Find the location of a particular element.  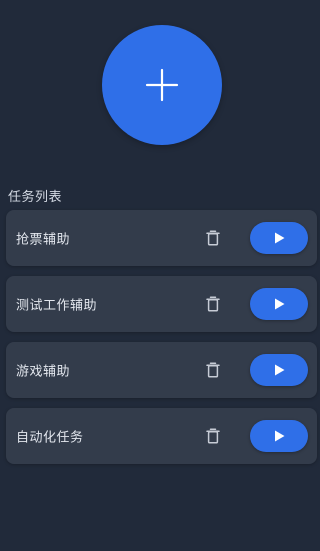

task-item: 自动化任务 is located at coordinates (161, 436).